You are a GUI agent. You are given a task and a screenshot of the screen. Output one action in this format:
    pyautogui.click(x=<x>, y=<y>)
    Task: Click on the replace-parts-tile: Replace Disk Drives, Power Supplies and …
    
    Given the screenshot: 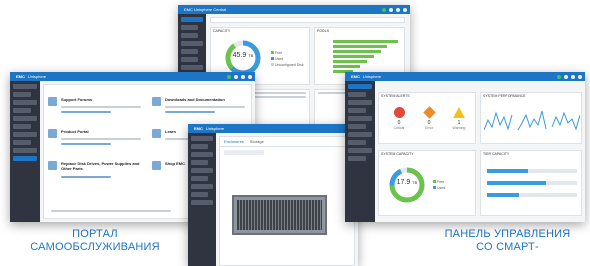 What is the action you would take?
    pyautogui.click(x=98, y=175)
    